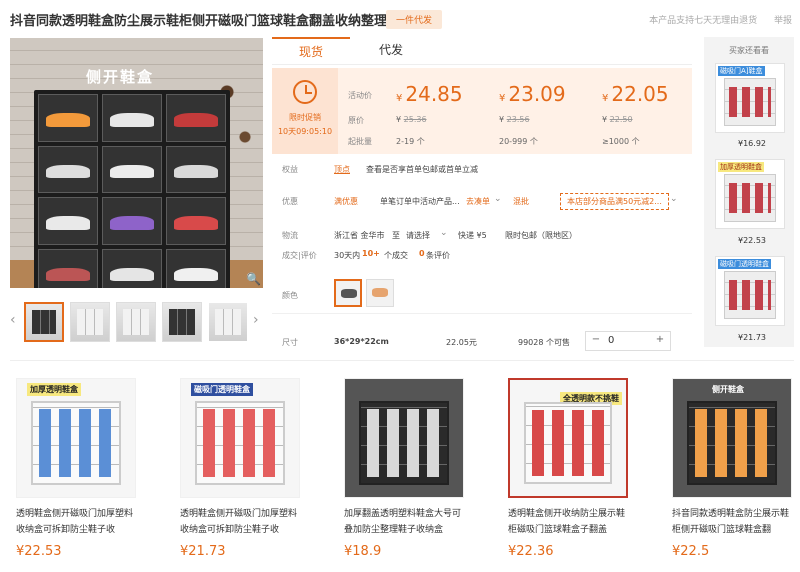  What do you see at coordinates (732, 522) in the screenshot?
I see `product-title-link: 抖音同款透明鞋盒防尘展示鞋柜侧开磁吸门篮球鞋盒翻` at bounding box center [732, 522].